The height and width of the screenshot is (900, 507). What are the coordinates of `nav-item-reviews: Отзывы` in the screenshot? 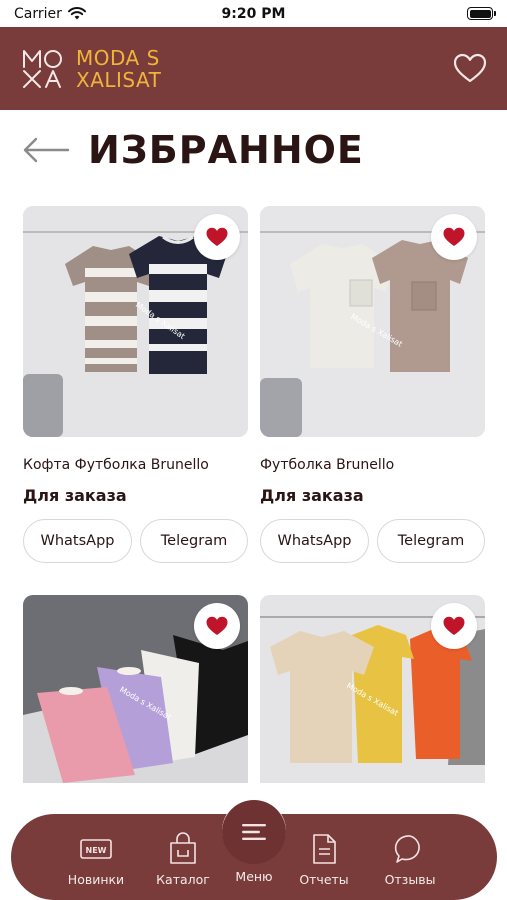 It's located at (410, 859).